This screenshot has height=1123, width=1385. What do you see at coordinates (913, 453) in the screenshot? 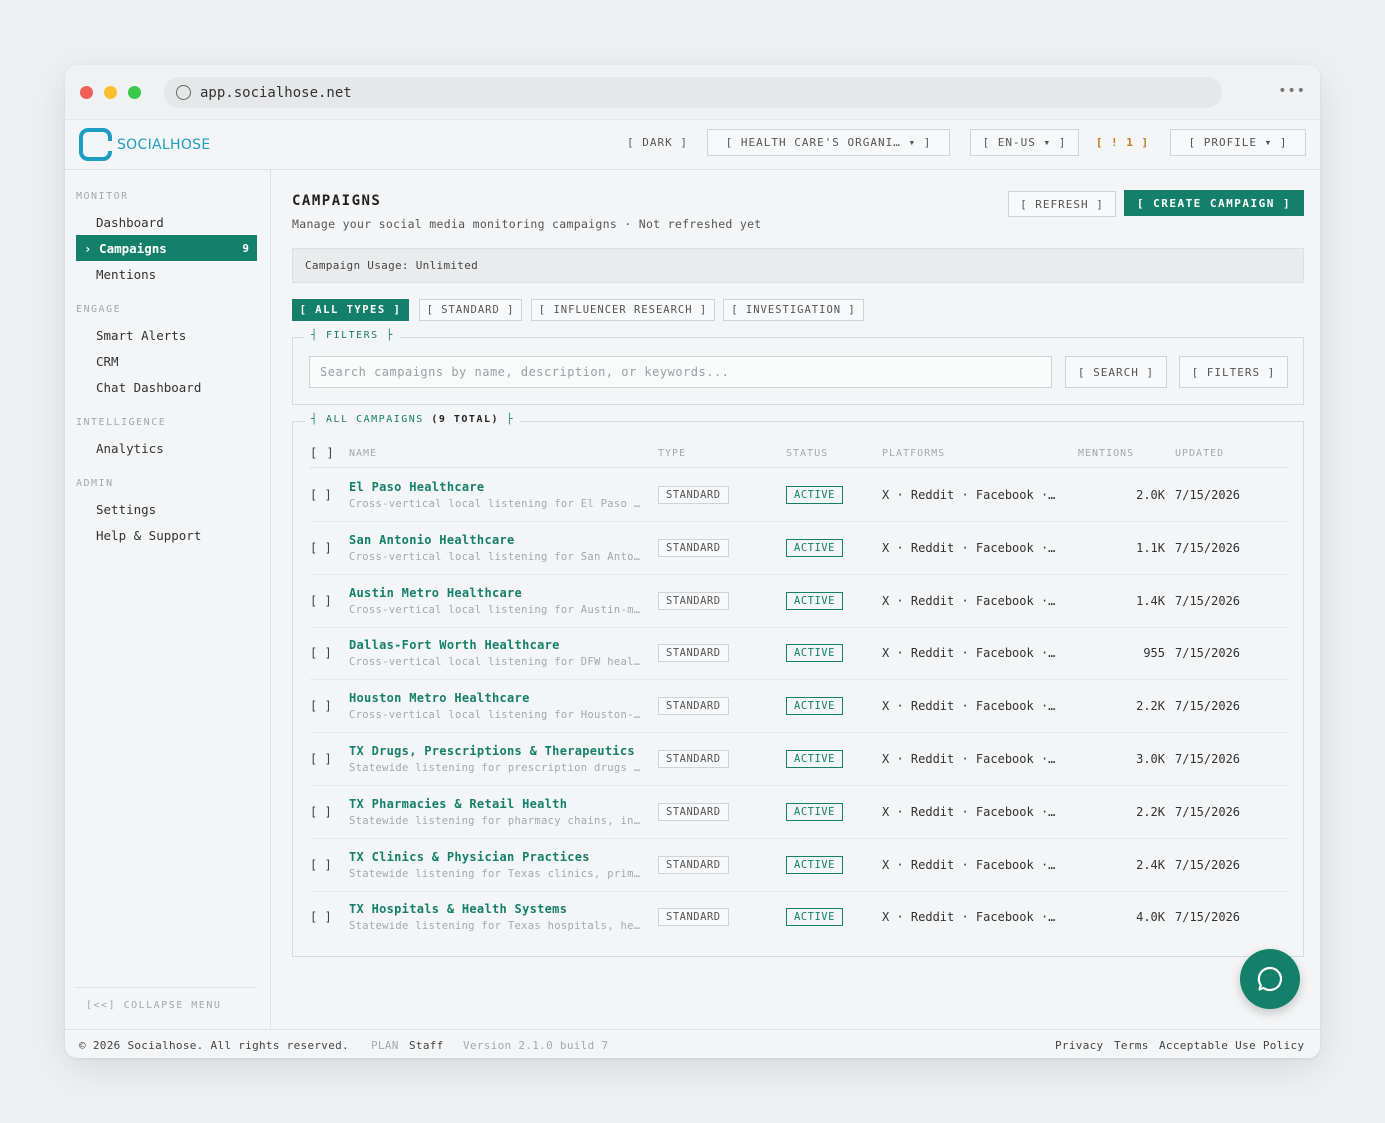
I see `column-platforms: PLATFORMS` at bounding box center [913, 453].